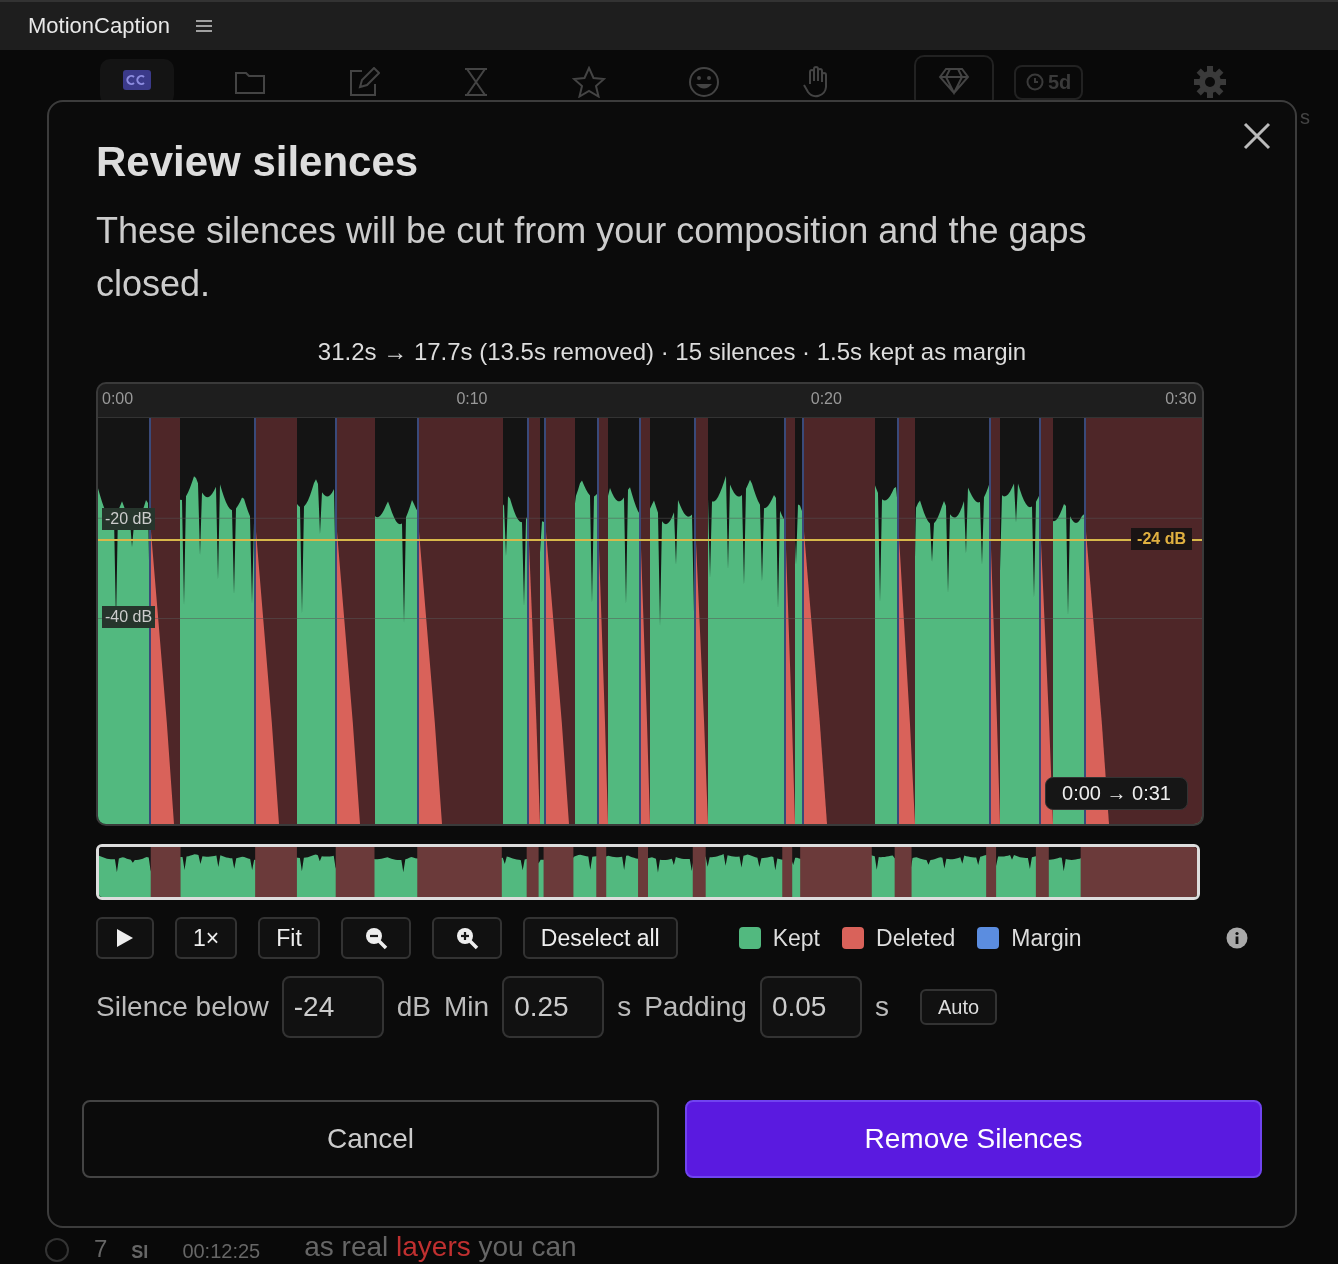  What do you see at coordinates (129, 519) in the screenshot?
I see `db-label: -20 dB` at bounding box center [129, 519].